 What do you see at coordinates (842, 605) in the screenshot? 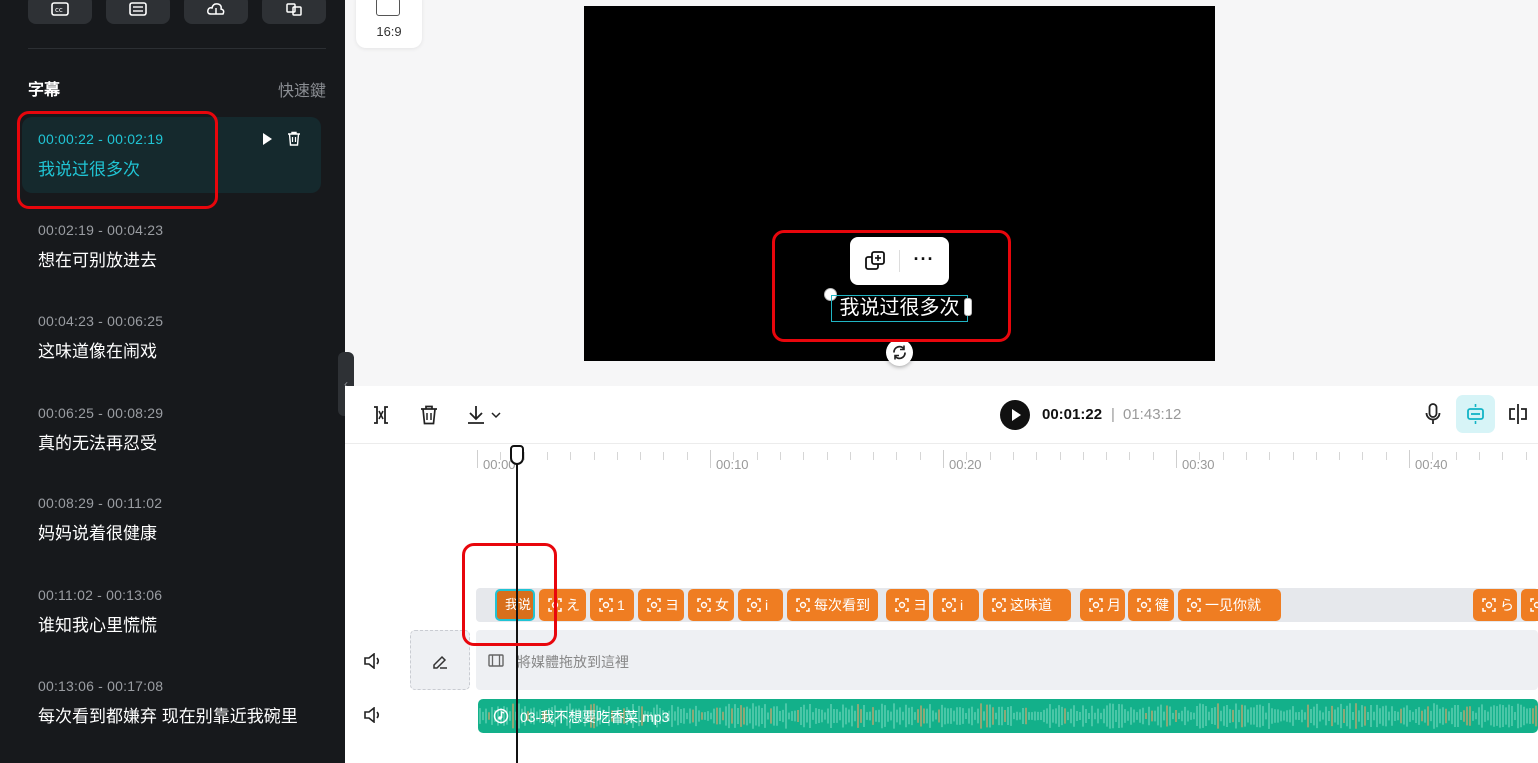
I see `clip-label: 每次看到` at bounding box center [842, 605].